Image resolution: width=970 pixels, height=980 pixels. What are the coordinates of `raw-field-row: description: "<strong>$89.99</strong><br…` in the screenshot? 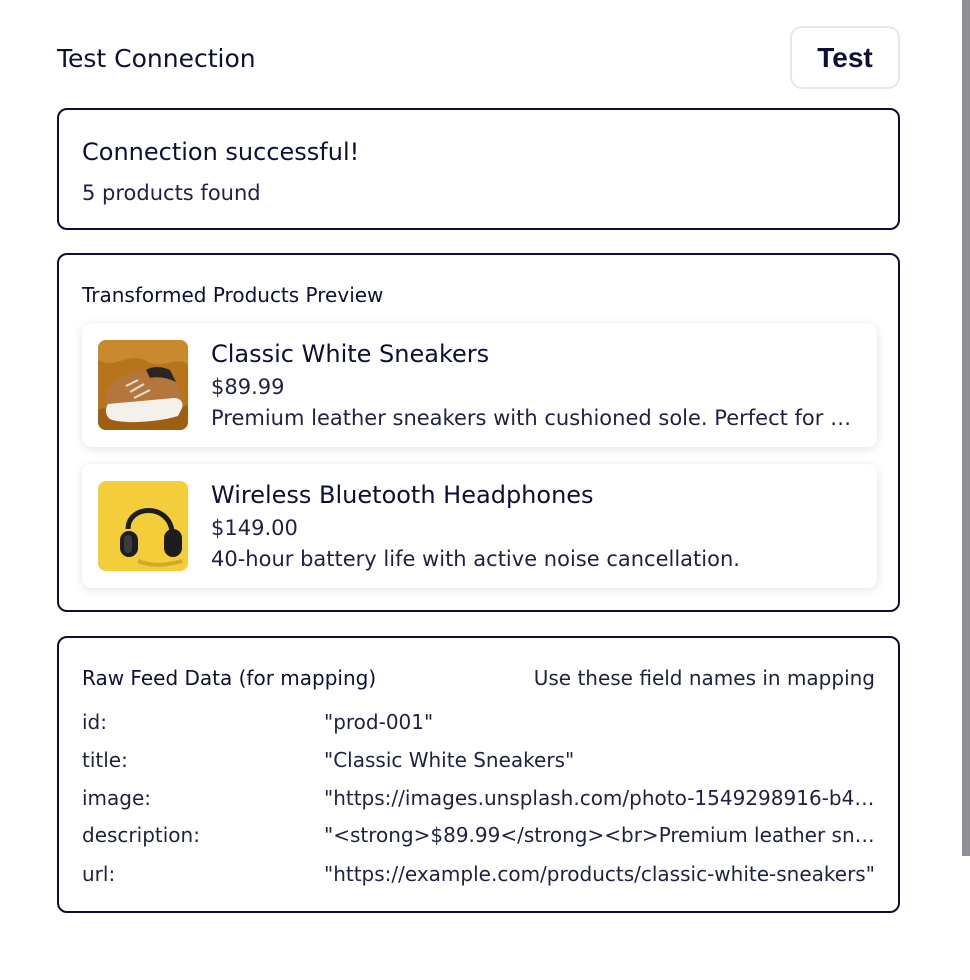 It's located at (479, 837).